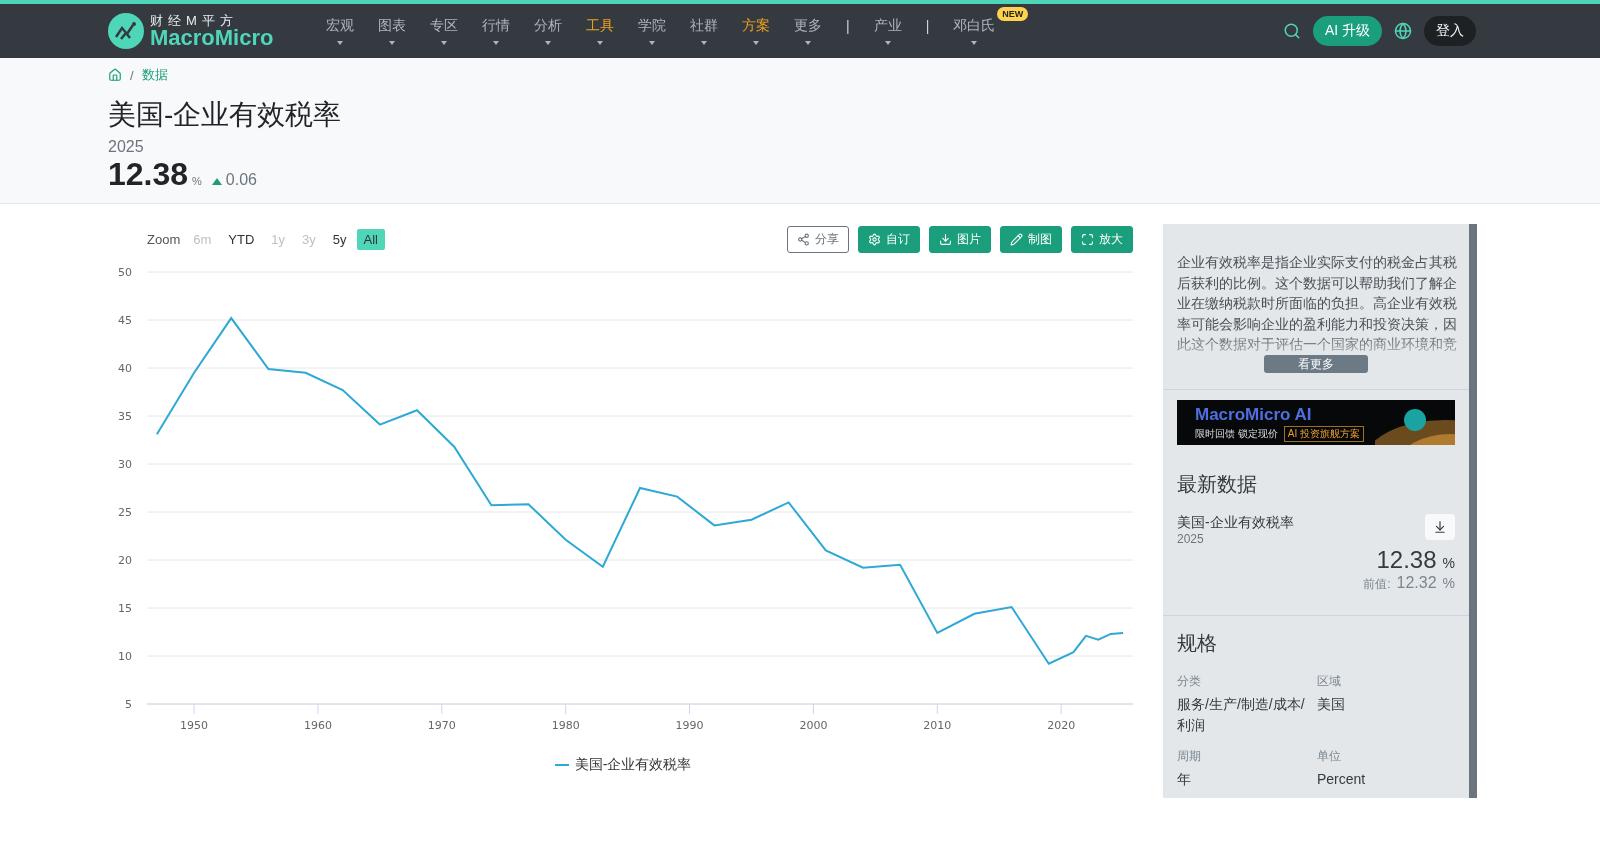 The height and width of the screenshot is (861, 1600). Describe the element at coordinates (125, 608) in the screenshot. I see `y-axis-label: 15` at that location.